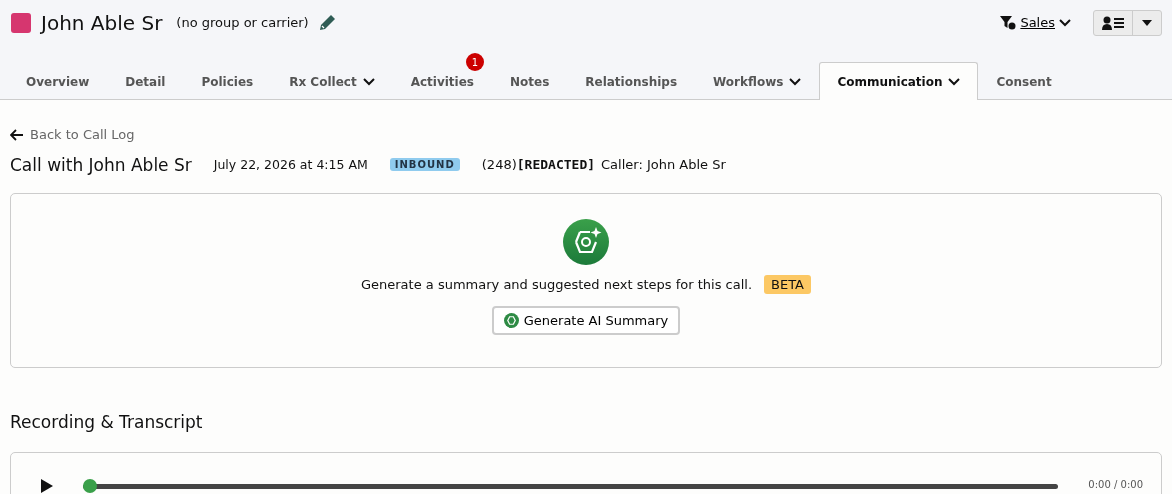  What do you see at coordinates (102, 22) in the screenshot?
I see `contact-name: John Able Sr` at bounding box center [102, 22].